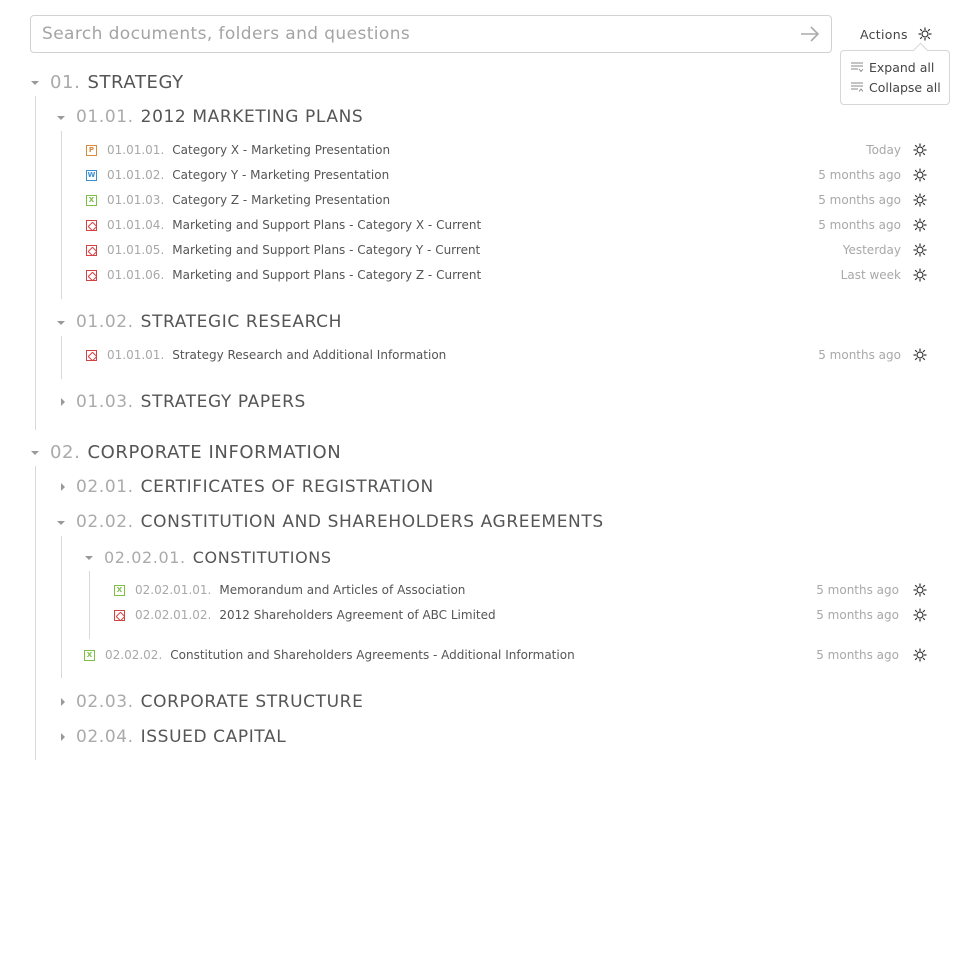 The width and height of the screenshot is (960, 970). What do you see at coordinates (810, 34) in the screenshot?
I see `arrow-right-icon` at bounding box center [810, 34].